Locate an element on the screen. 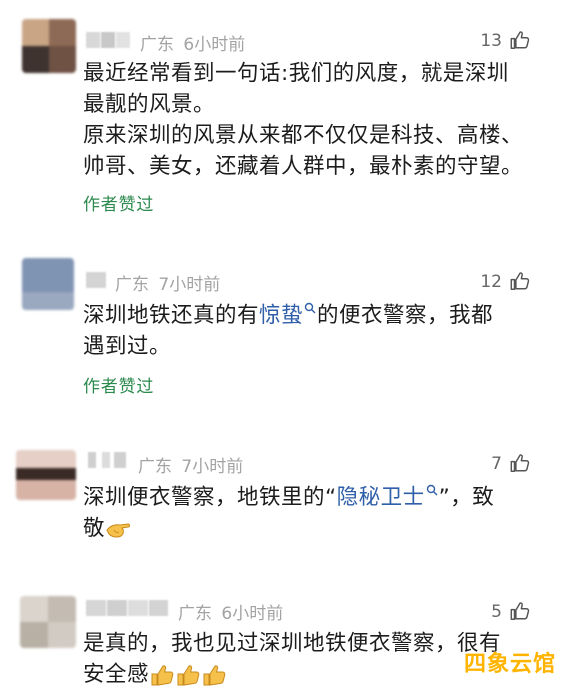  pointing-hand-emoji is located at coordinates (118, 530).